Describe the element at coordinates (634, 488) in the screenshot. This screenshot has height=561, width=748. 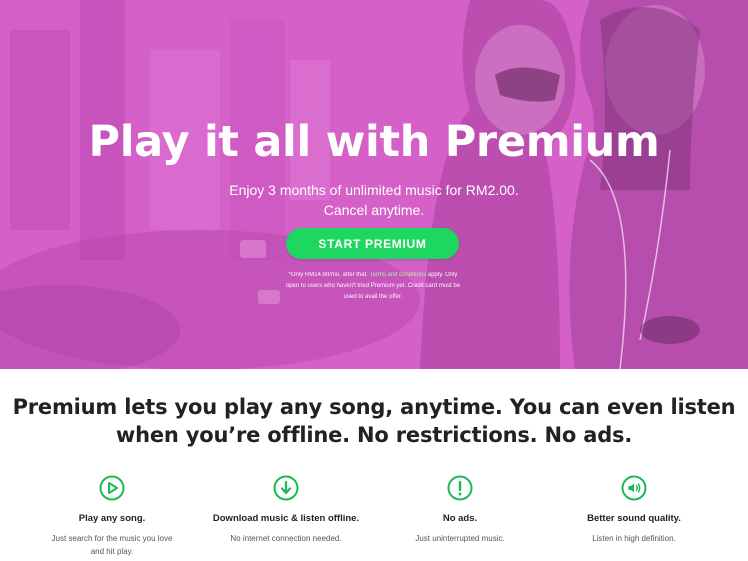
I see `speaker-icon` at that location.